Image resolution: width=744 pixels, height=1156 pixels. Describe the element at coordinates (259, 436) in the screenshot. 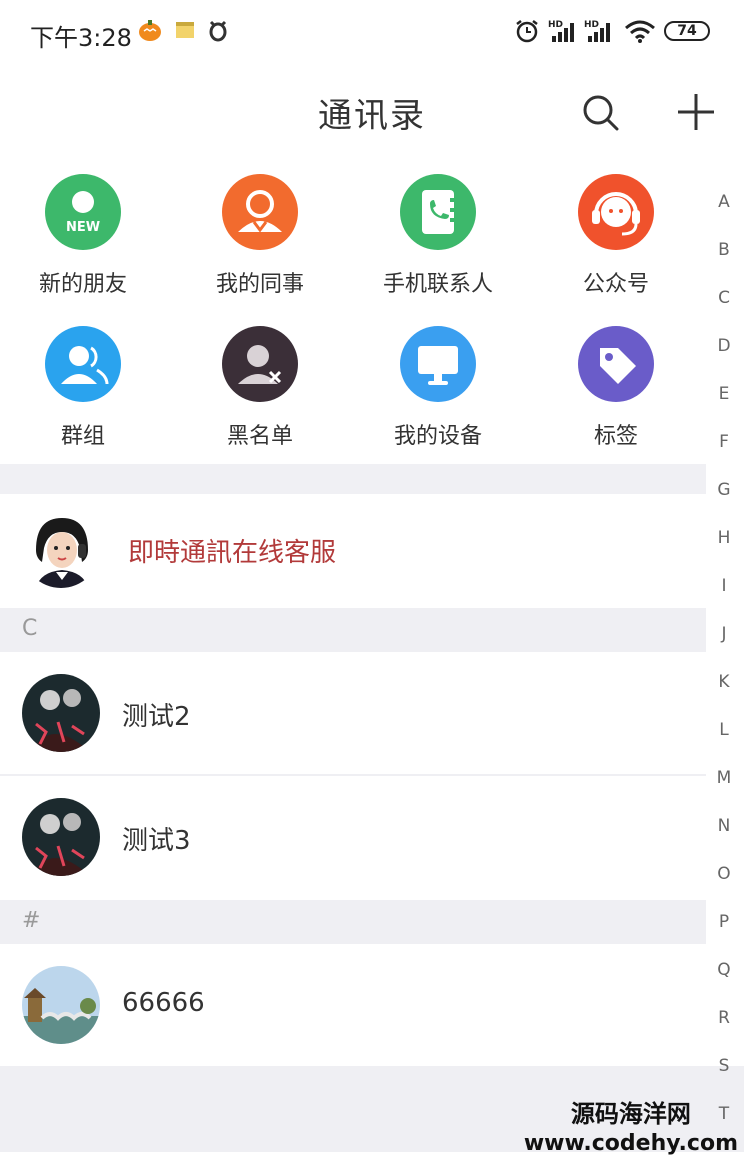

I see `quick-label: 黑名单` at that location.